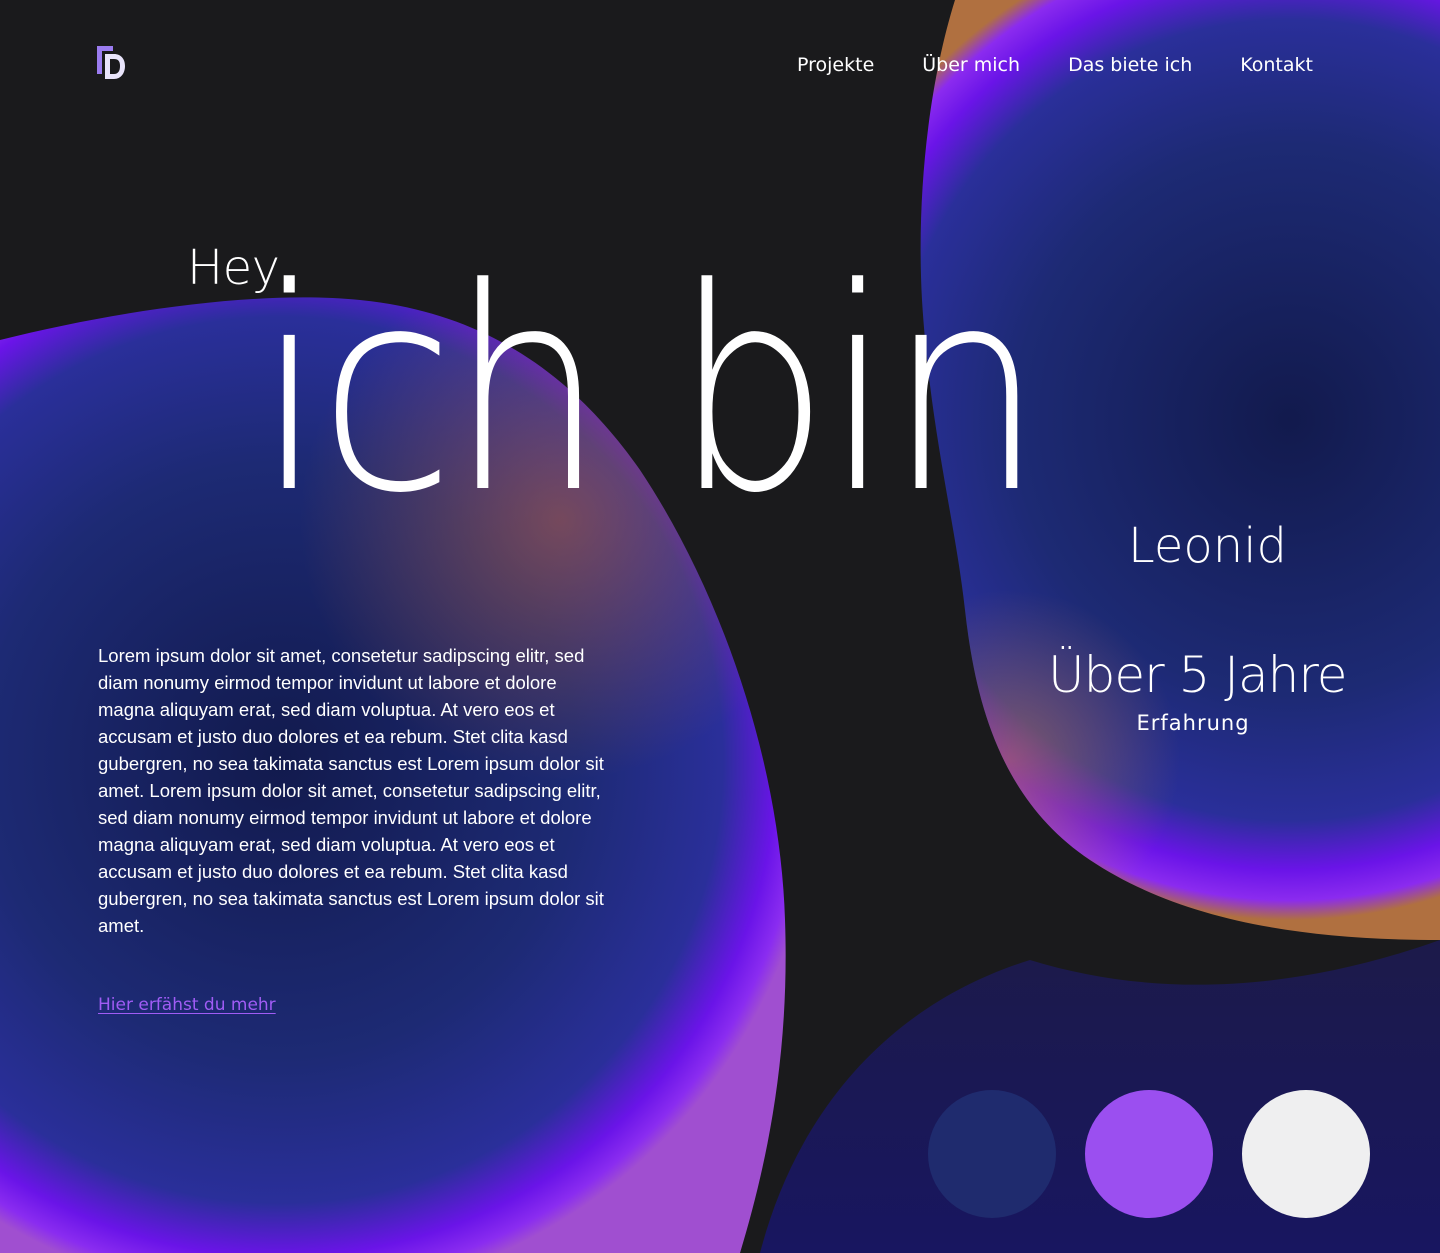 The width and height of the screenshot is (1440, 1253). Describe the element at coordinates (1055, 65) in the screenshot. I see `main-nav: Projekte Über mich Das biete ich Kontakt` at that location.